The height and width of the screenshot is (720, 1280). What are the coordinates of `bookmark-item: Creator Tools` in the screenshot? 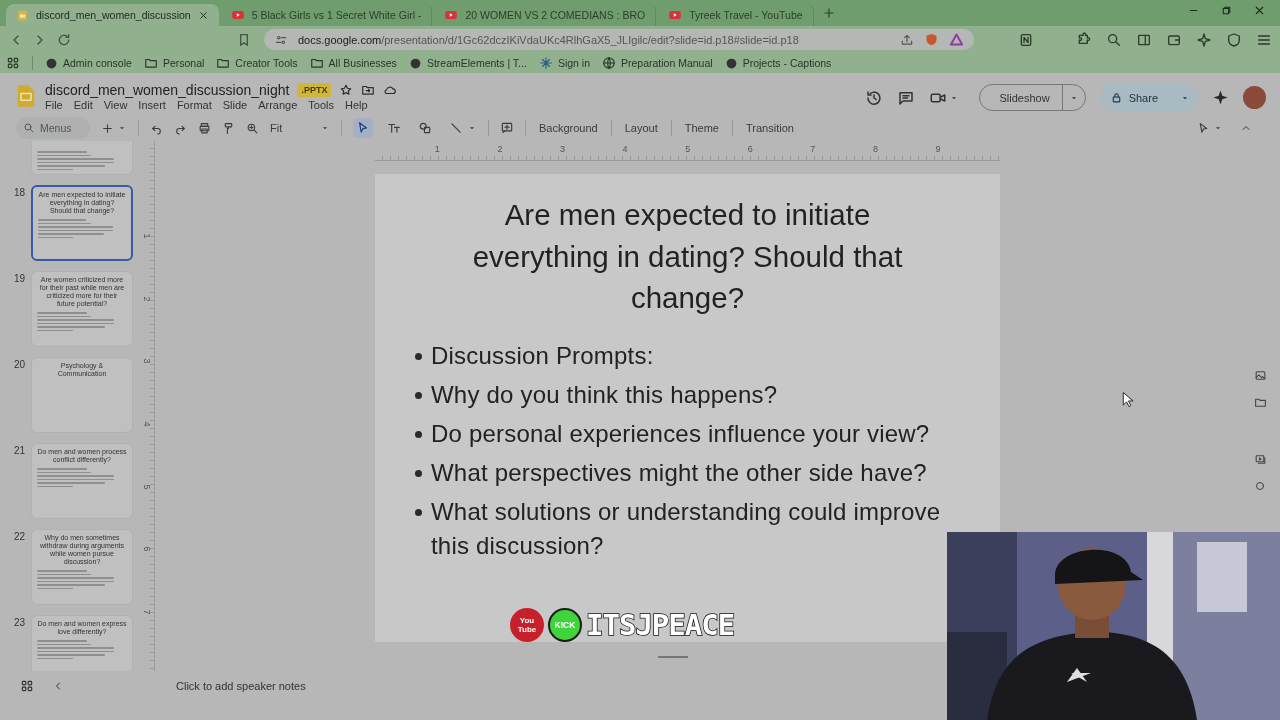 It's located at (257, 63).